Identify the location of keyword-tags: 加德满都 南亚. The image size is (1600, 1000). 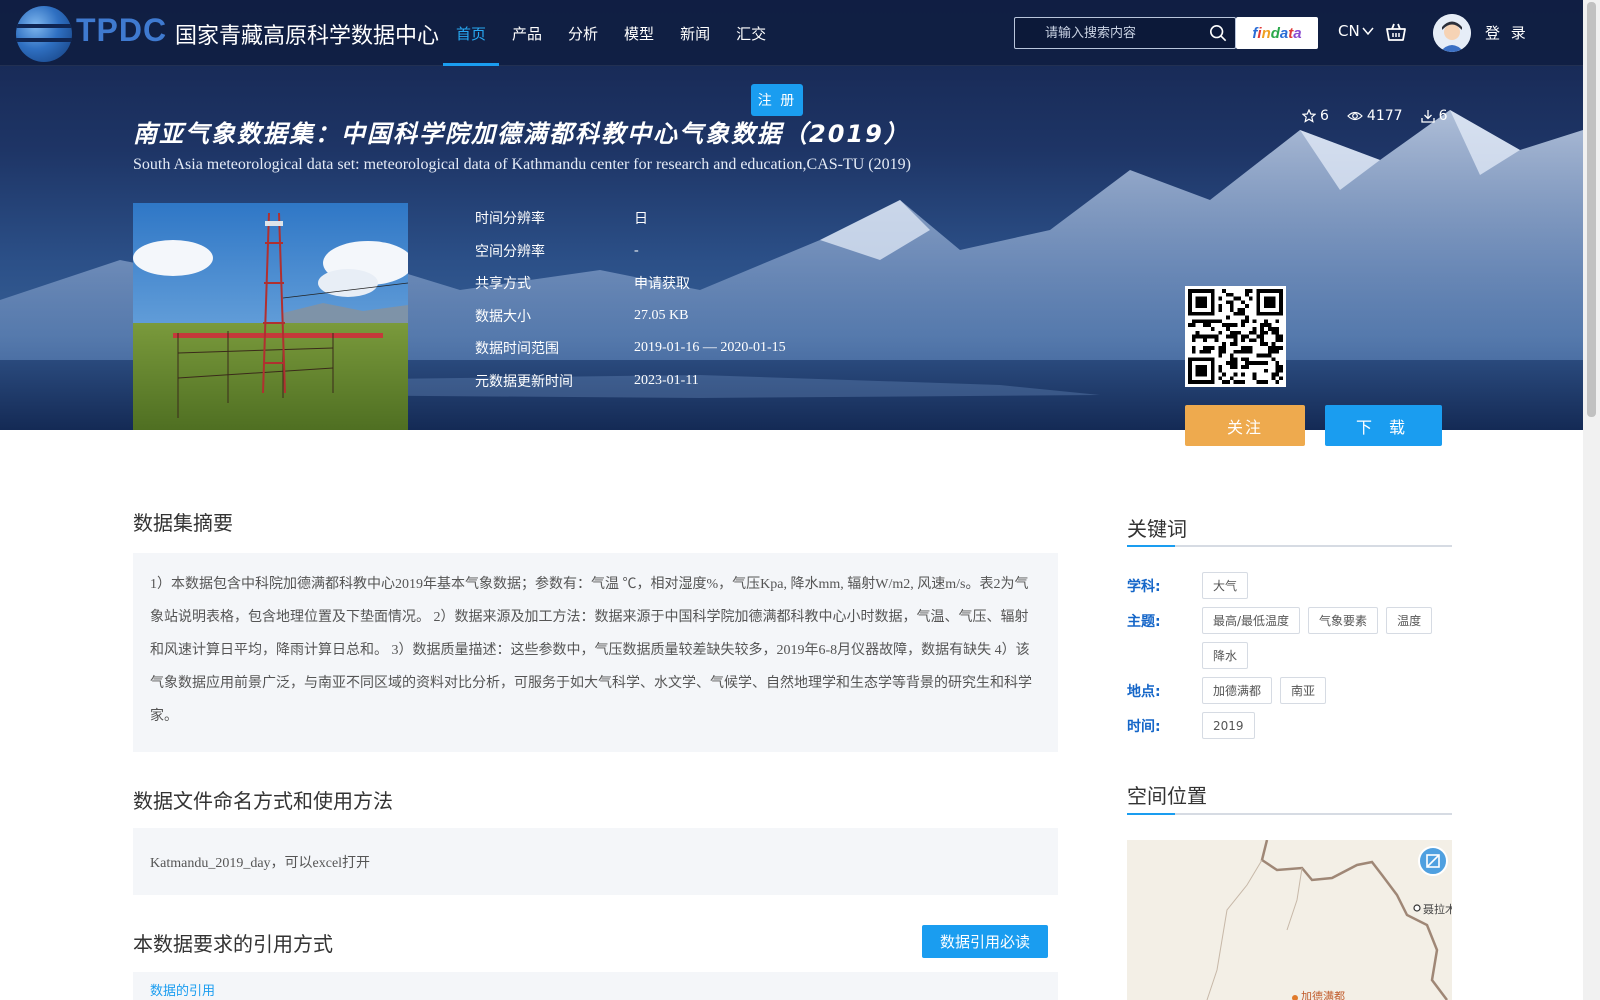
(1332, 690).